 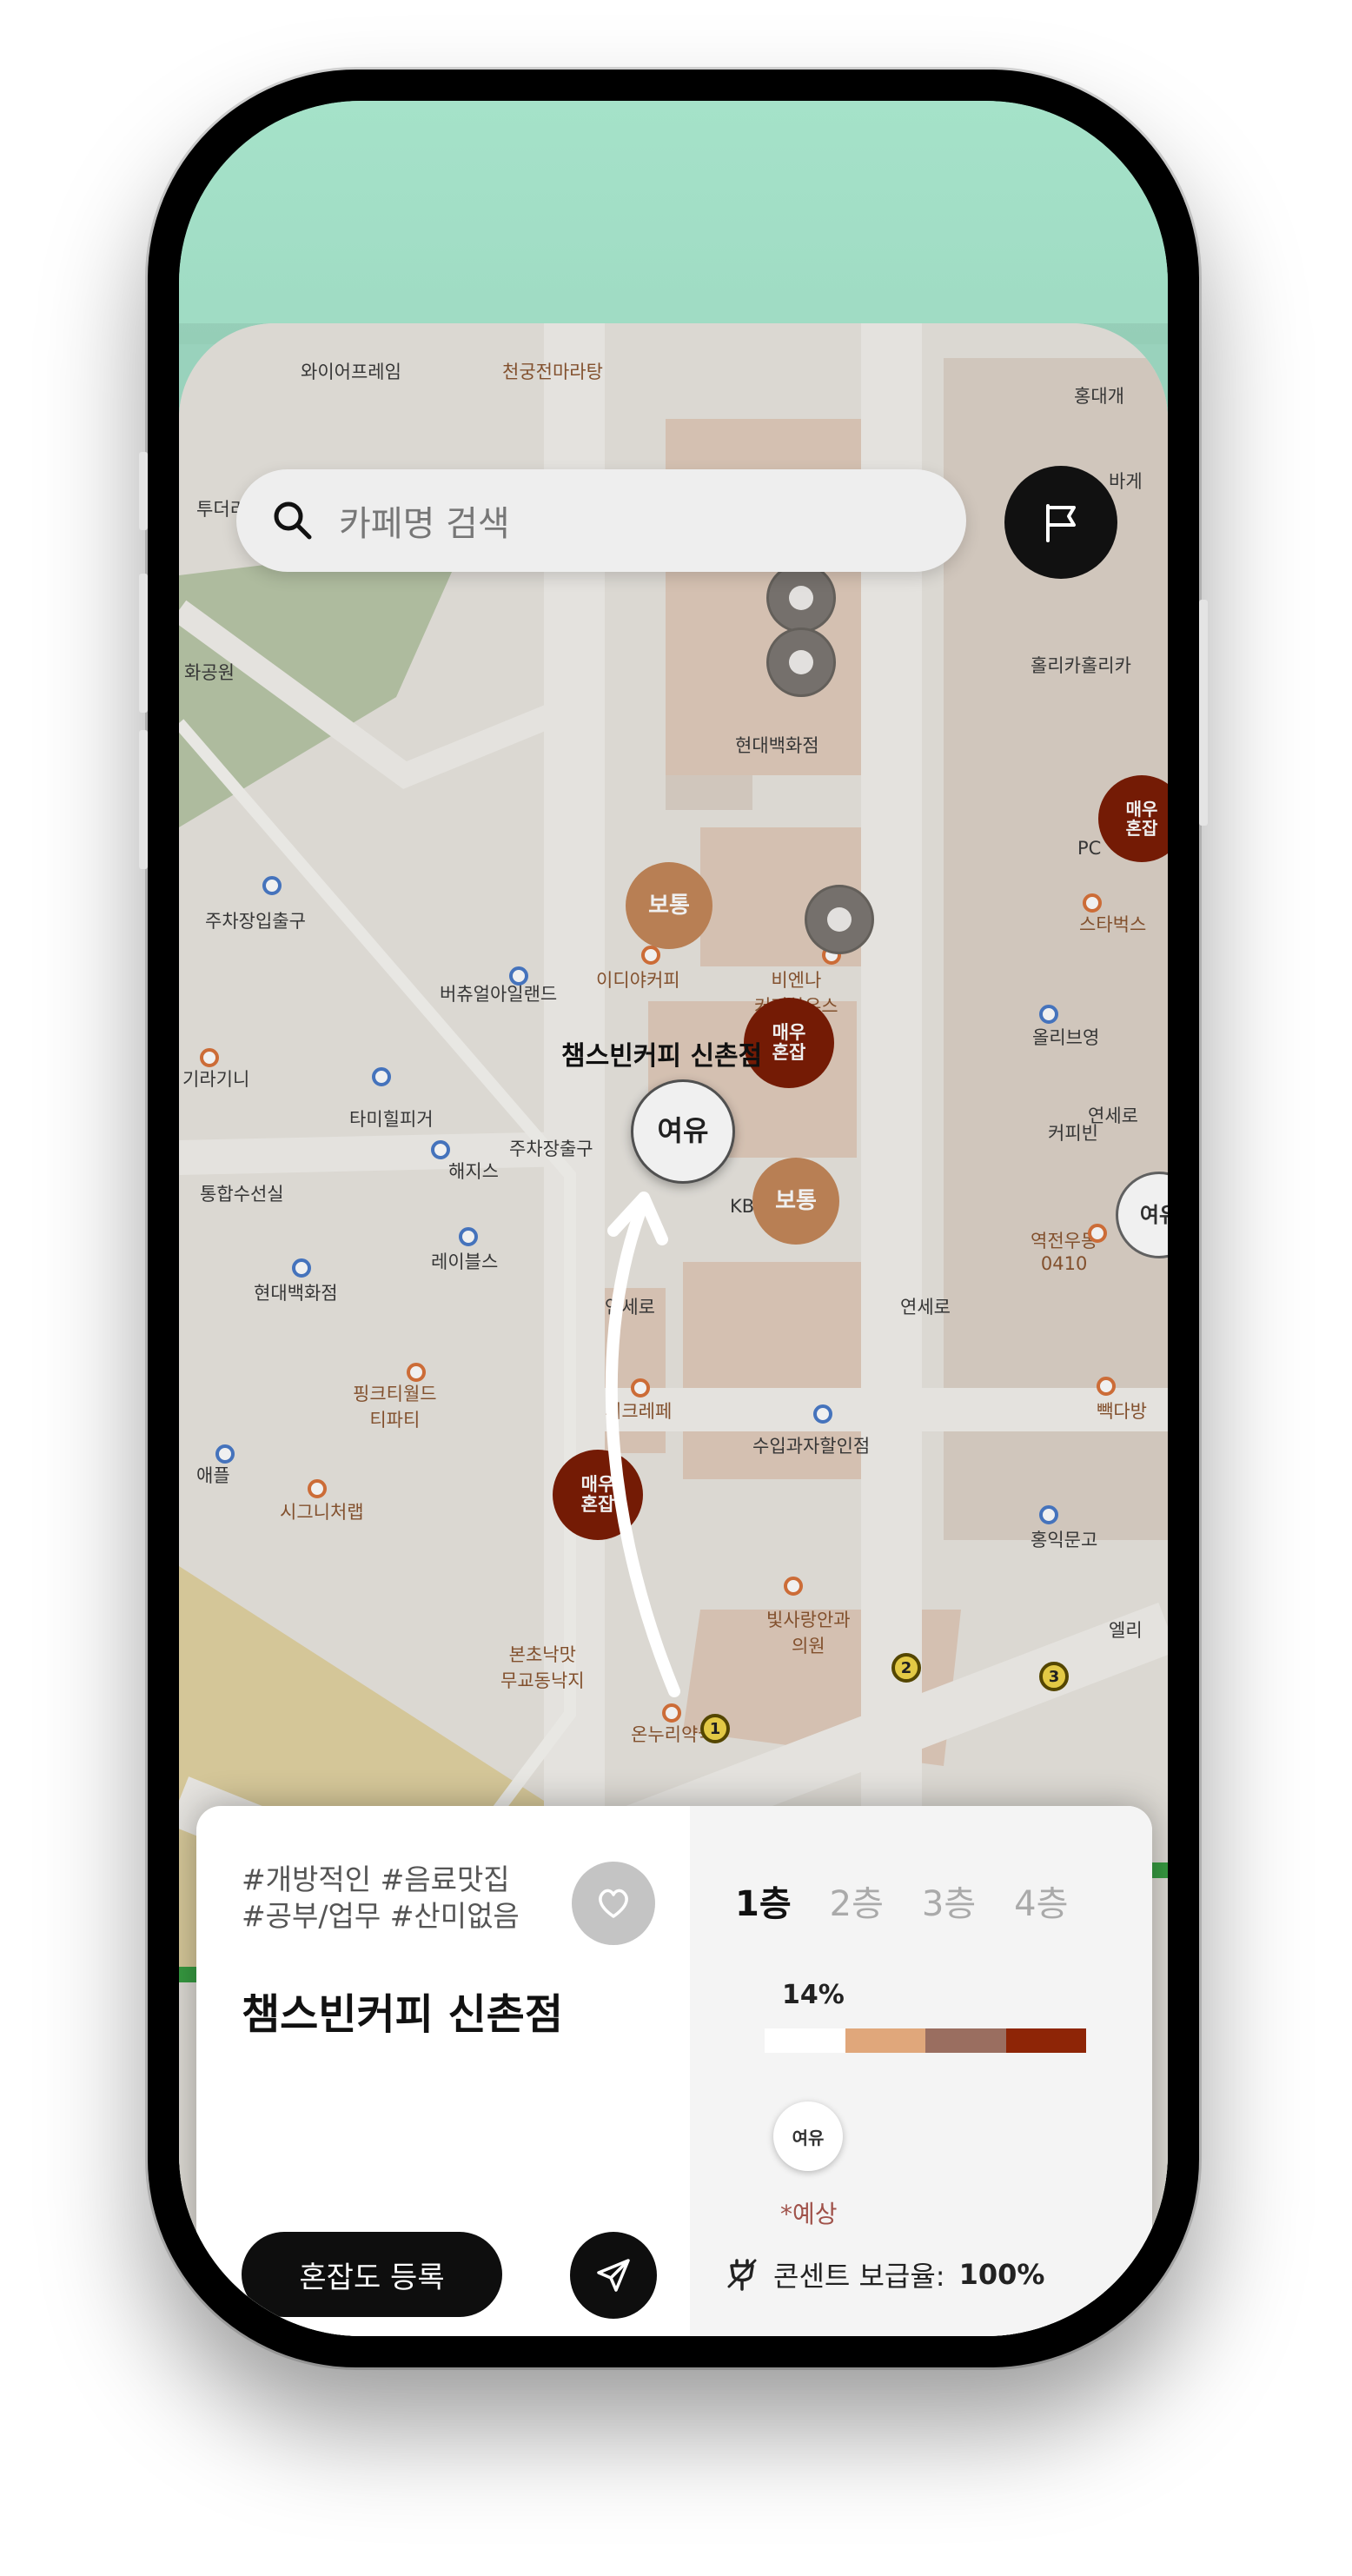 I want to click on place-label: 홍익문고, so click(x=1064, y=1540).